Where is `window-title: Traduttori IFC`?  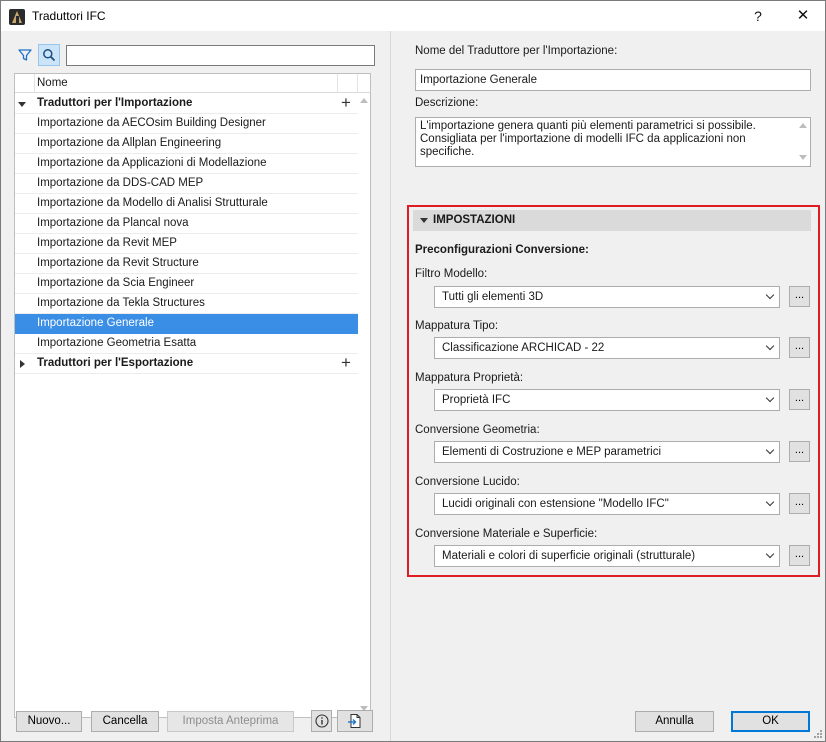
window-title: Traduttori IFC is located at coordinates (69, 16).